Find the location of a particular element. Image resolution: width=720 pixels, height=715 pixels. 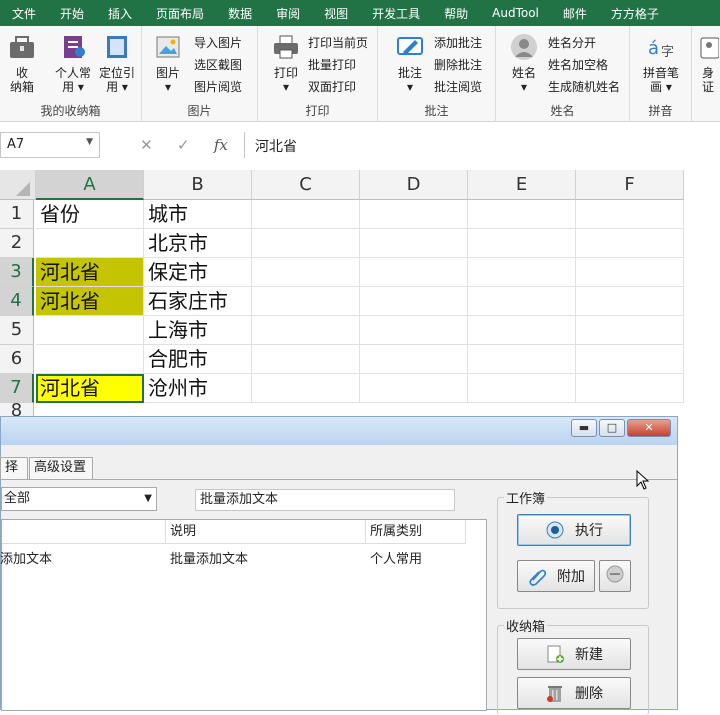

list-header-desc: 说明 is located at coordinates (266, 532).